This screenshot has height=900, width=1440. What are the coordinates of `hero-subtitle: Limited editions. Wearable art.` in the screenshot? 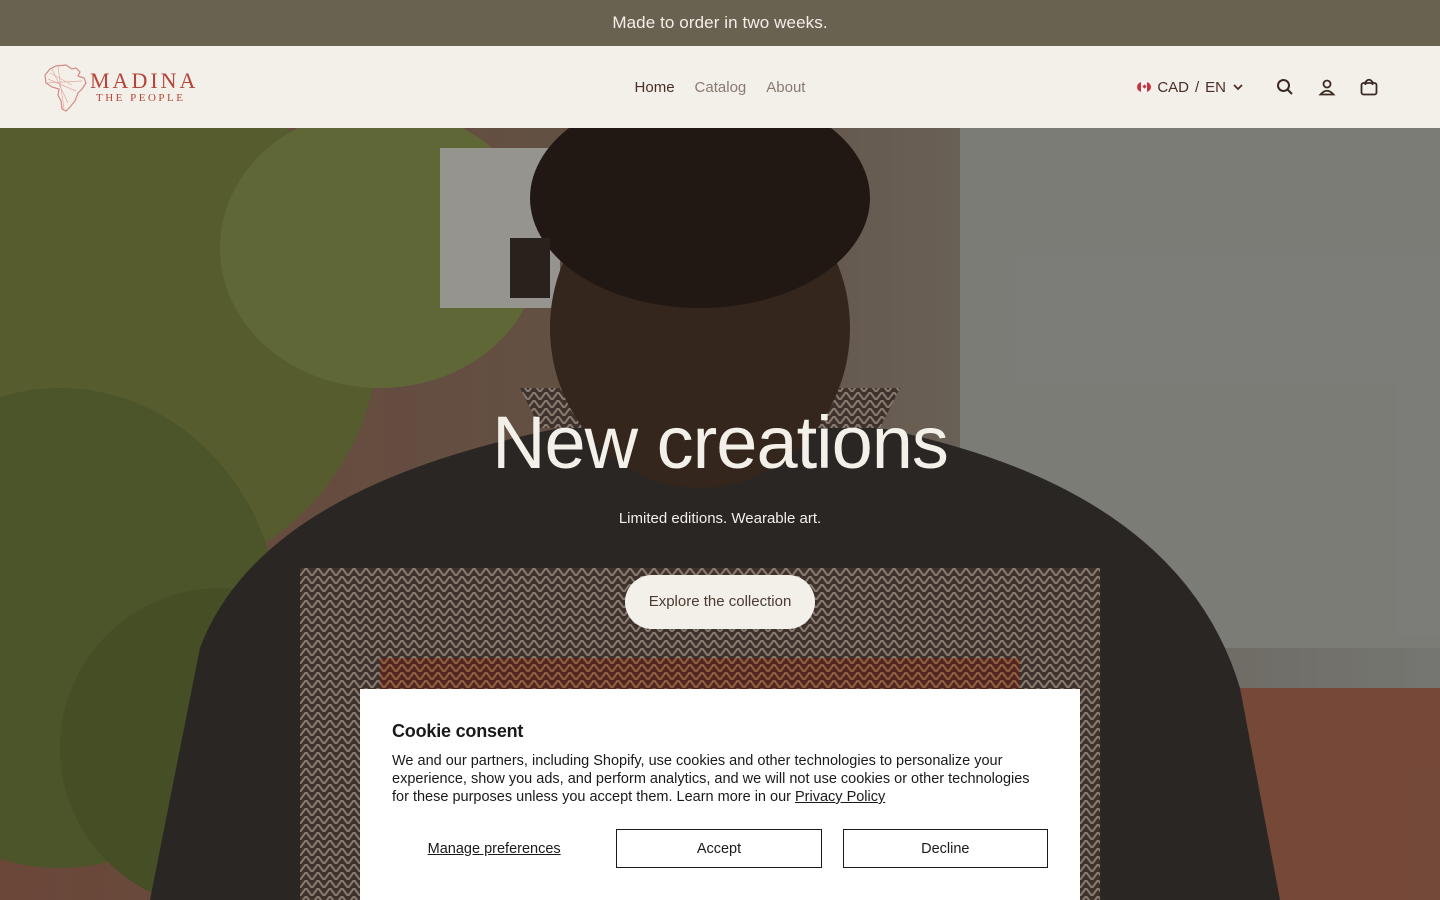 It's located at (720, 518).